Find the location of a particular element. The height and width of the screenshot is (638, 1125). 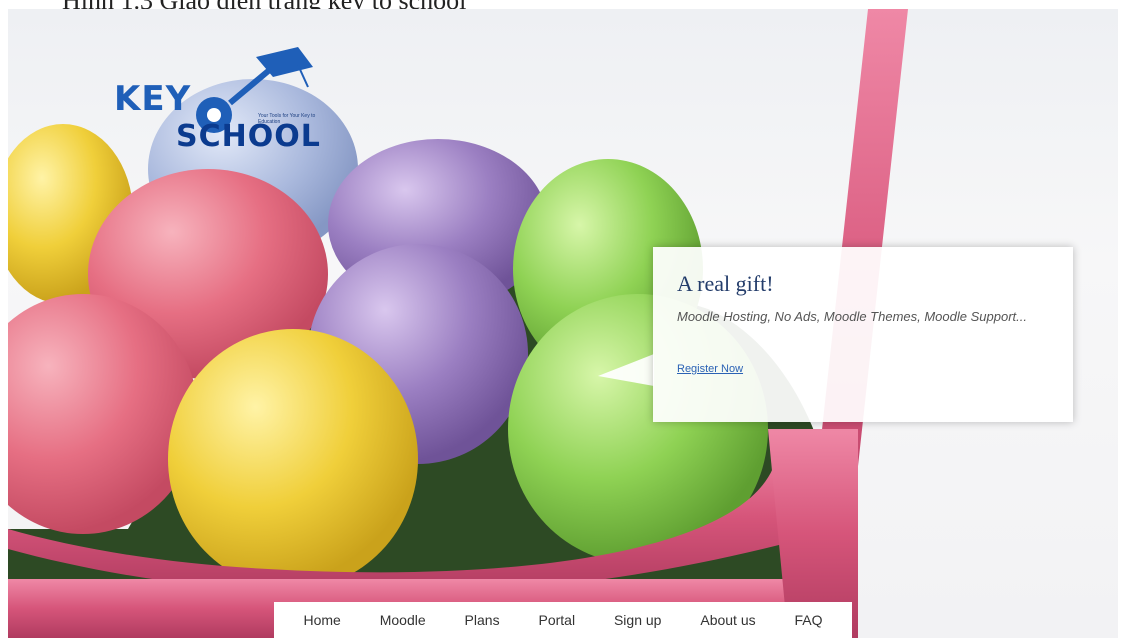

callout-arrow is located at coordinates (626, 370).